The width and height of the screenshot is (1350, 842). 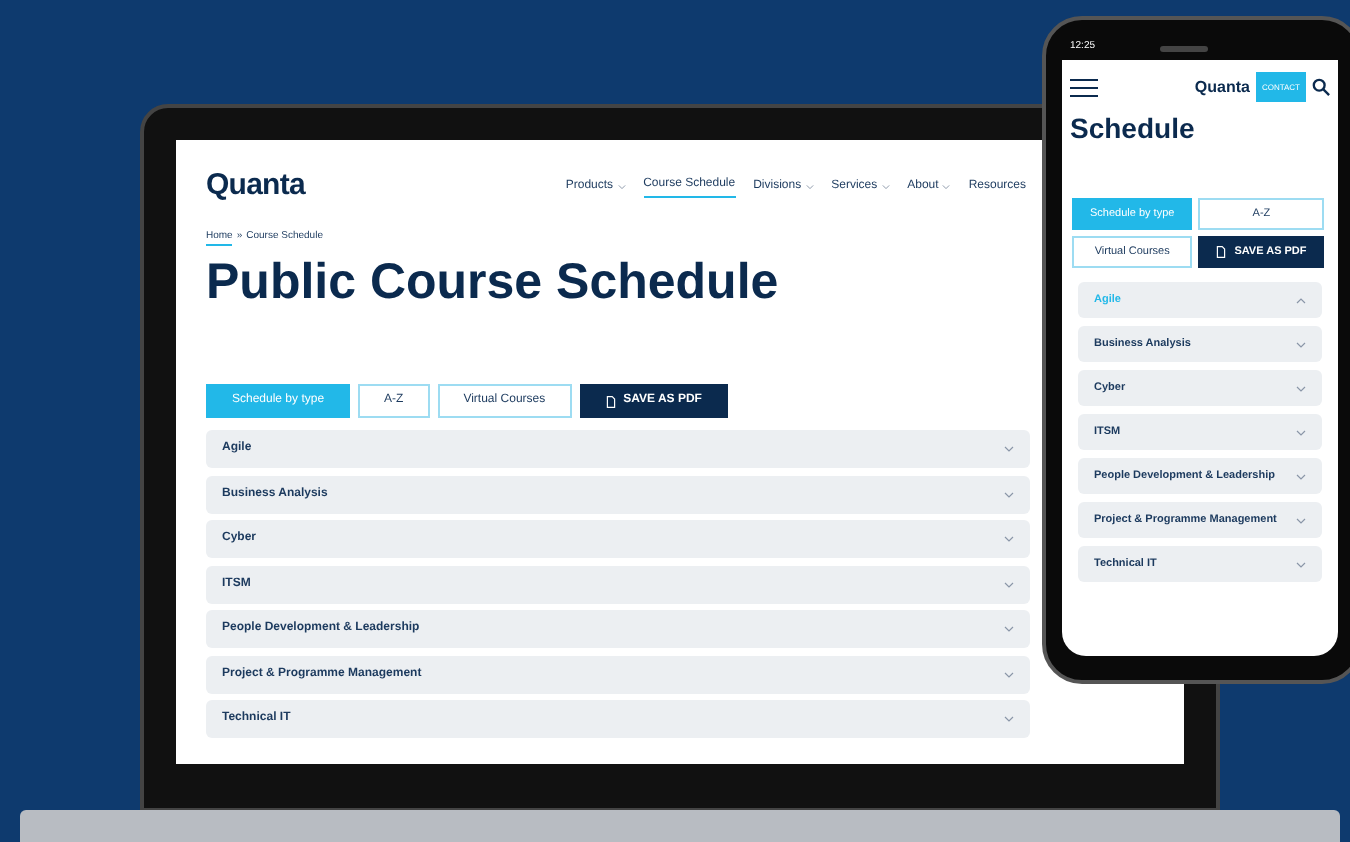 I want to click on page-title: Schedule, so click(x=1133, y=128).